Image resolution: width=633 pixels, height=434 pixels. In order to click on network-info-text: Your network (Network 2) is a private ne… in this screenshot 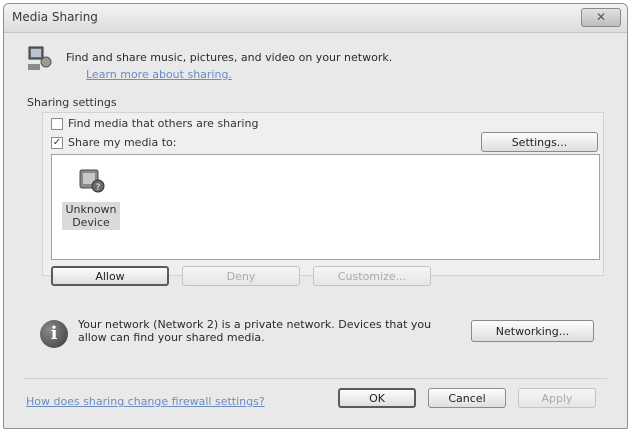, I will do `click(255, 331)`.